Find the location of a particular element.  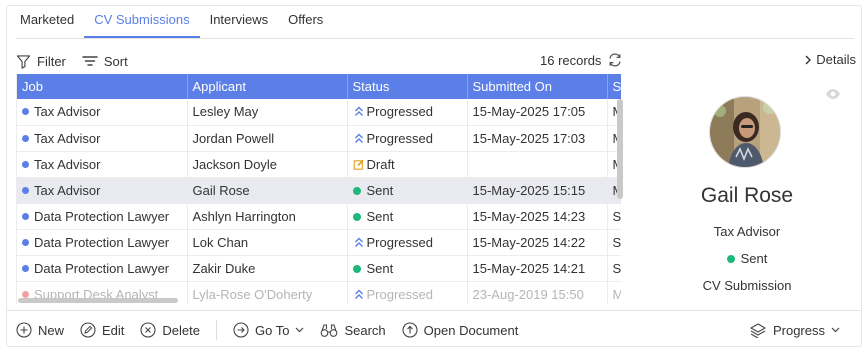

plus-circle-icon is located at coordinates (24, 330).